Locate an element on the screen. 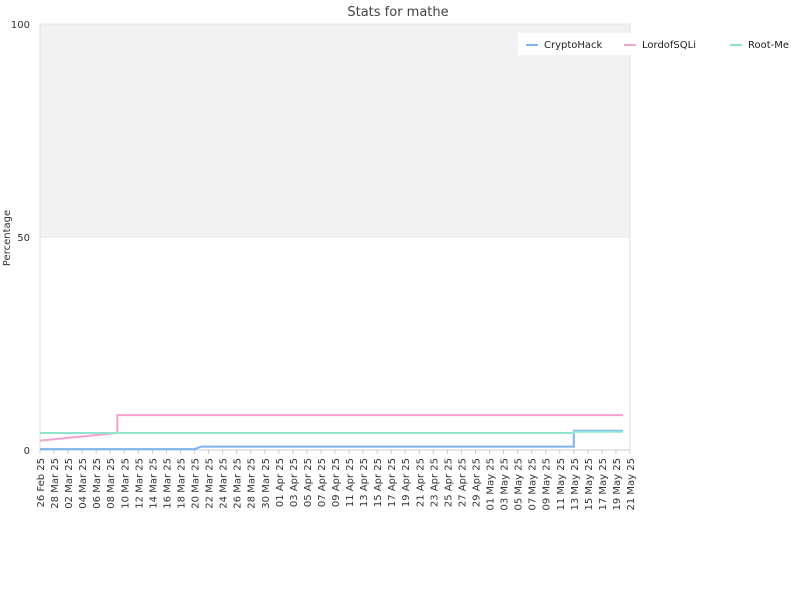  x-tick-label: 29 Apr 25 is located at coordinates (476, 482).